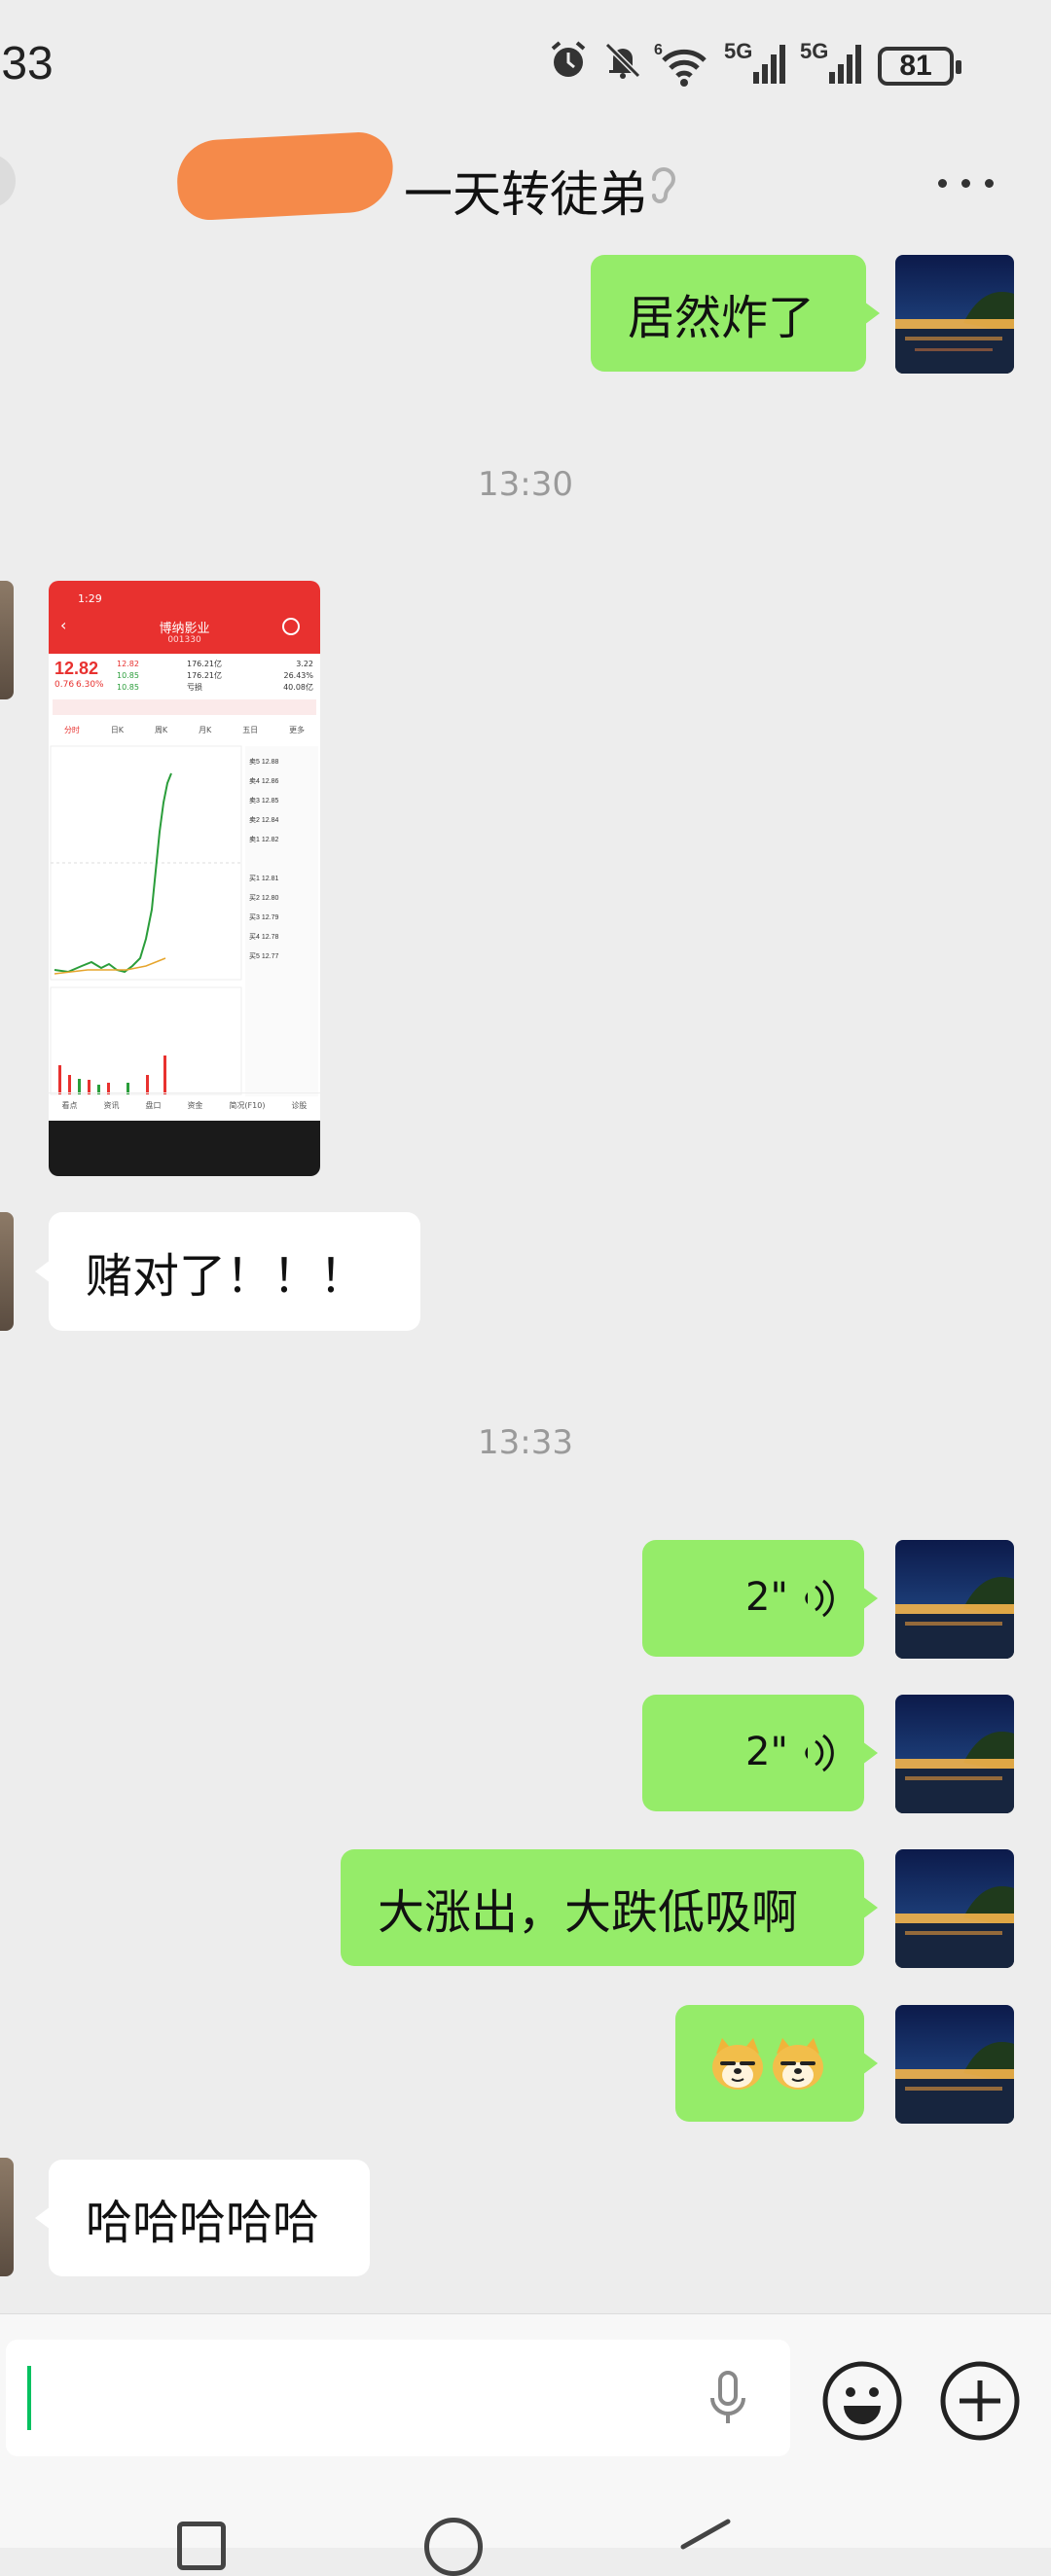  I want to click on more-functions-button, so click(980, 2401).